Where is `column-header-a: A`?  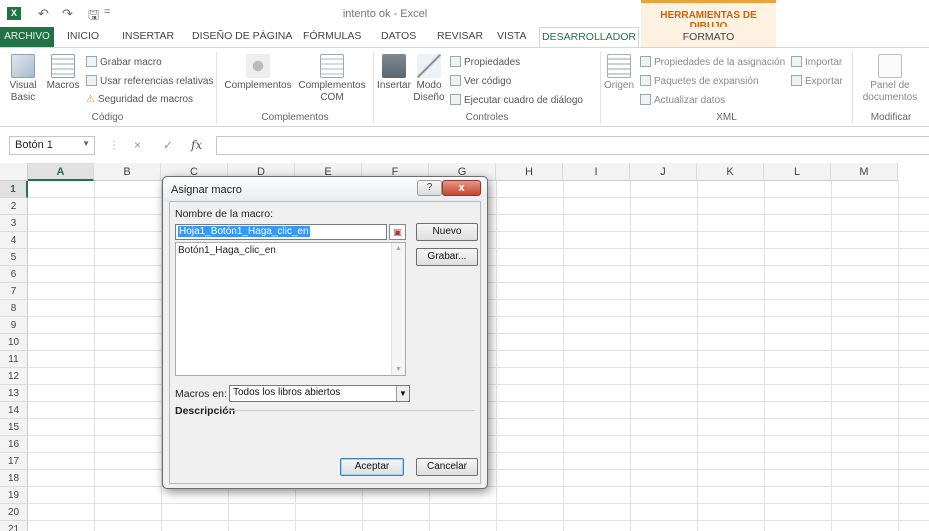 column-header-a: A is located at coordinates (61, 172).